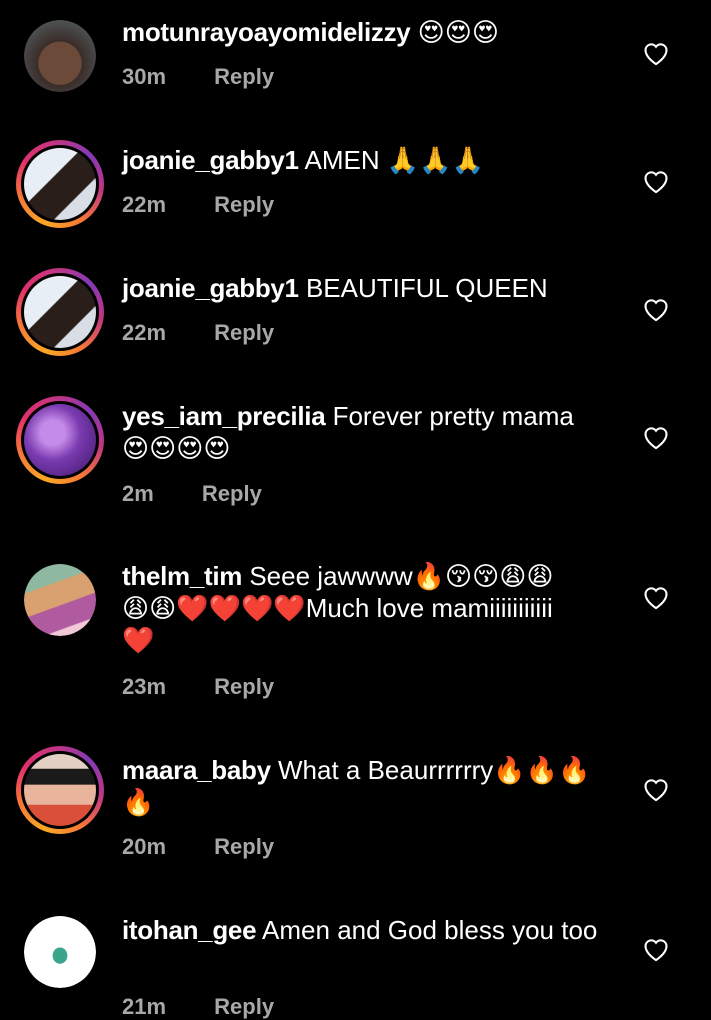 This screenshot has width=711, height=1020. What do you see at coordinates (196, 770) in the screenshot?
I see `comment-username: maara_baby` at bounding box center [196, 770].